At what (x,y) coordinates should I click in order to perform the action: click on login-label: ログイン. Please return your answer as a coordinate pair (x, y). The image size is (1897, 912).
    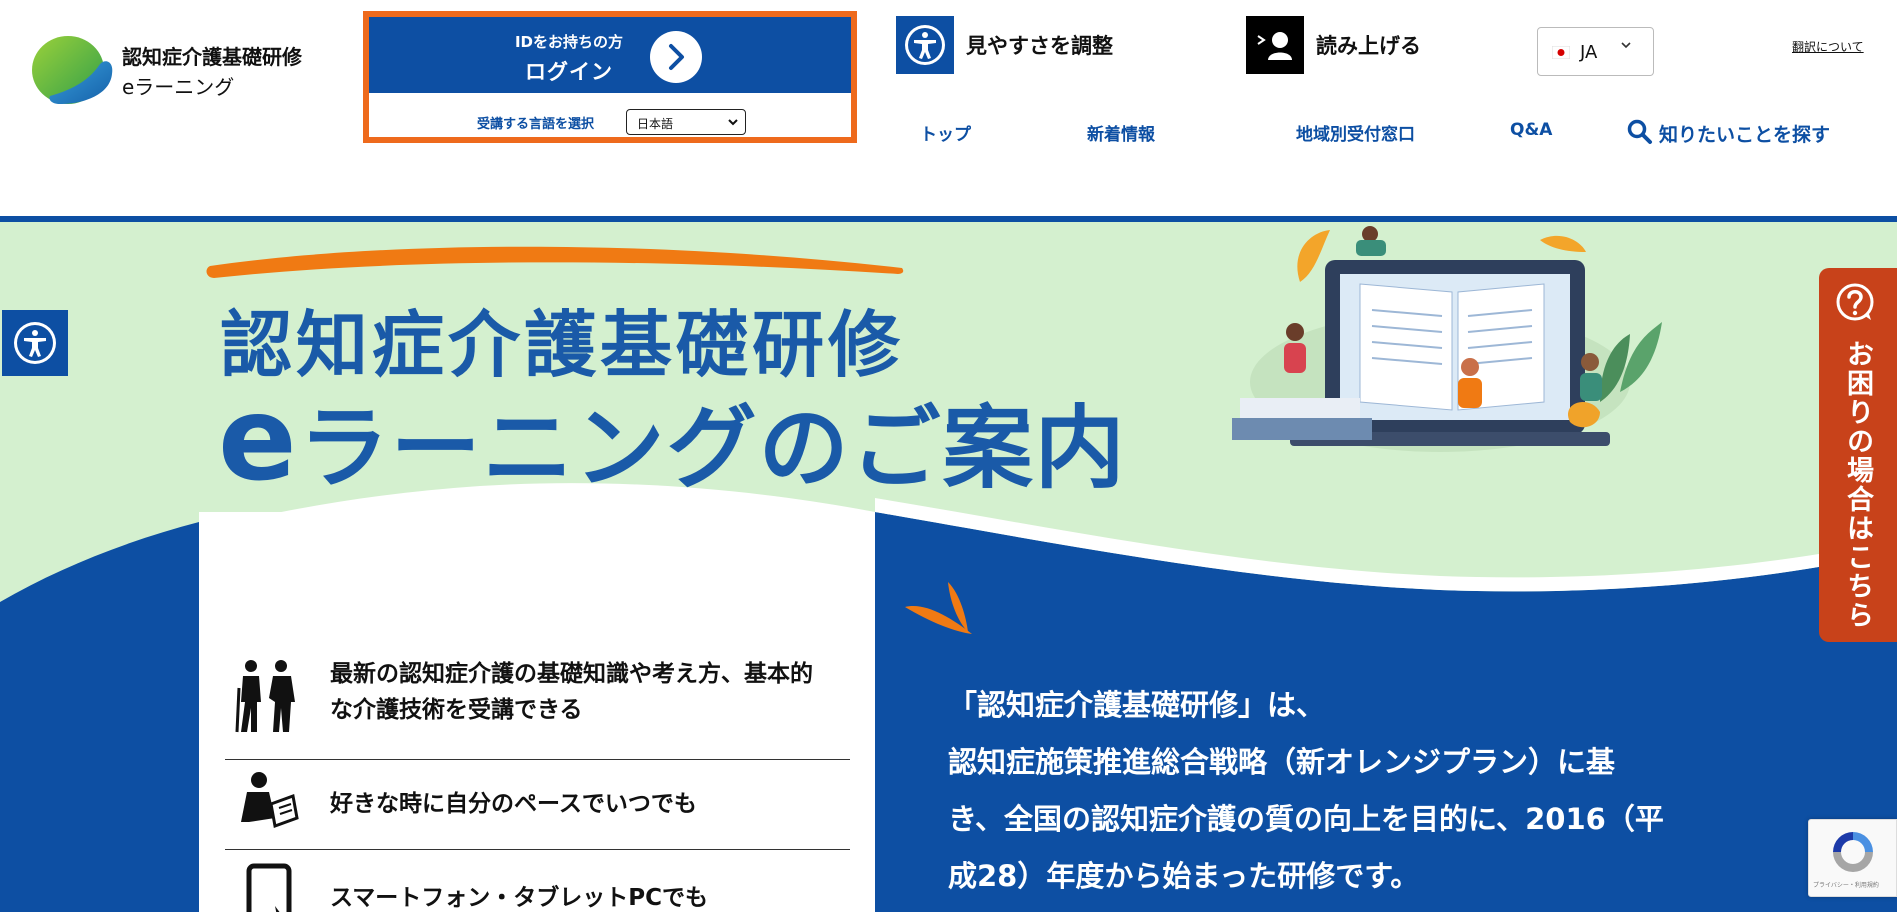
    Looking at the image, I should click on (569, 72).